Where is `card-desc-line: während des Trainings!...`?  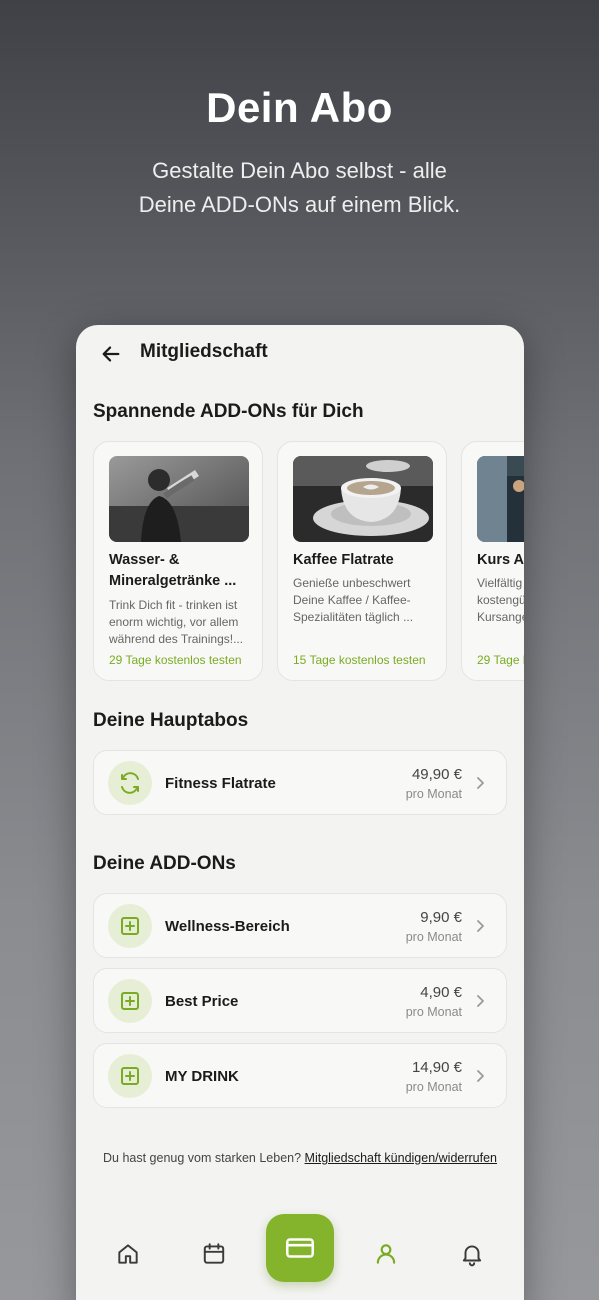
card-desc-line: während des Trainings!... is located at coordinates (176, 639).